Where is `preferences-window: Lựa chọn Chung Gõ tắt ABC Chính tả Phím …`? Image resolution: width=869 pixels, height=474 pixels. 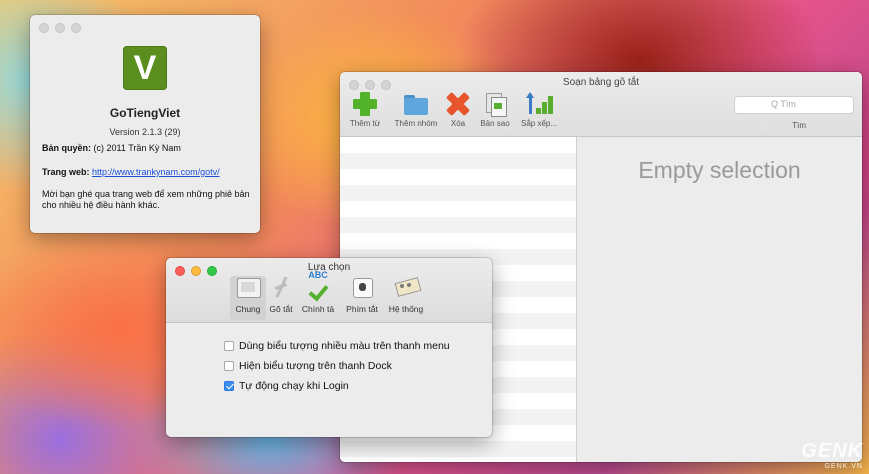 preferences-window: Lựa chọn Chung Gõ tắt ABC Chính tả Phím … is located at coordinates (329, 347).